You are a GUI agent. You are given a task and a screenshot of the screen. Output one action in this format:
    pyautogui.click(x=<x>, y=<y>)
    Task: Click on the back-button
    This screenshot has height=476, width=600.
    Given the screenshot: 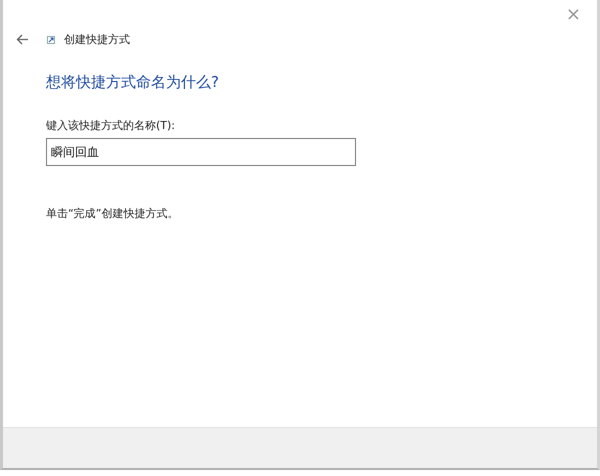 What is the action you would take?
    pyautogui.click(x=22, y=39)
    